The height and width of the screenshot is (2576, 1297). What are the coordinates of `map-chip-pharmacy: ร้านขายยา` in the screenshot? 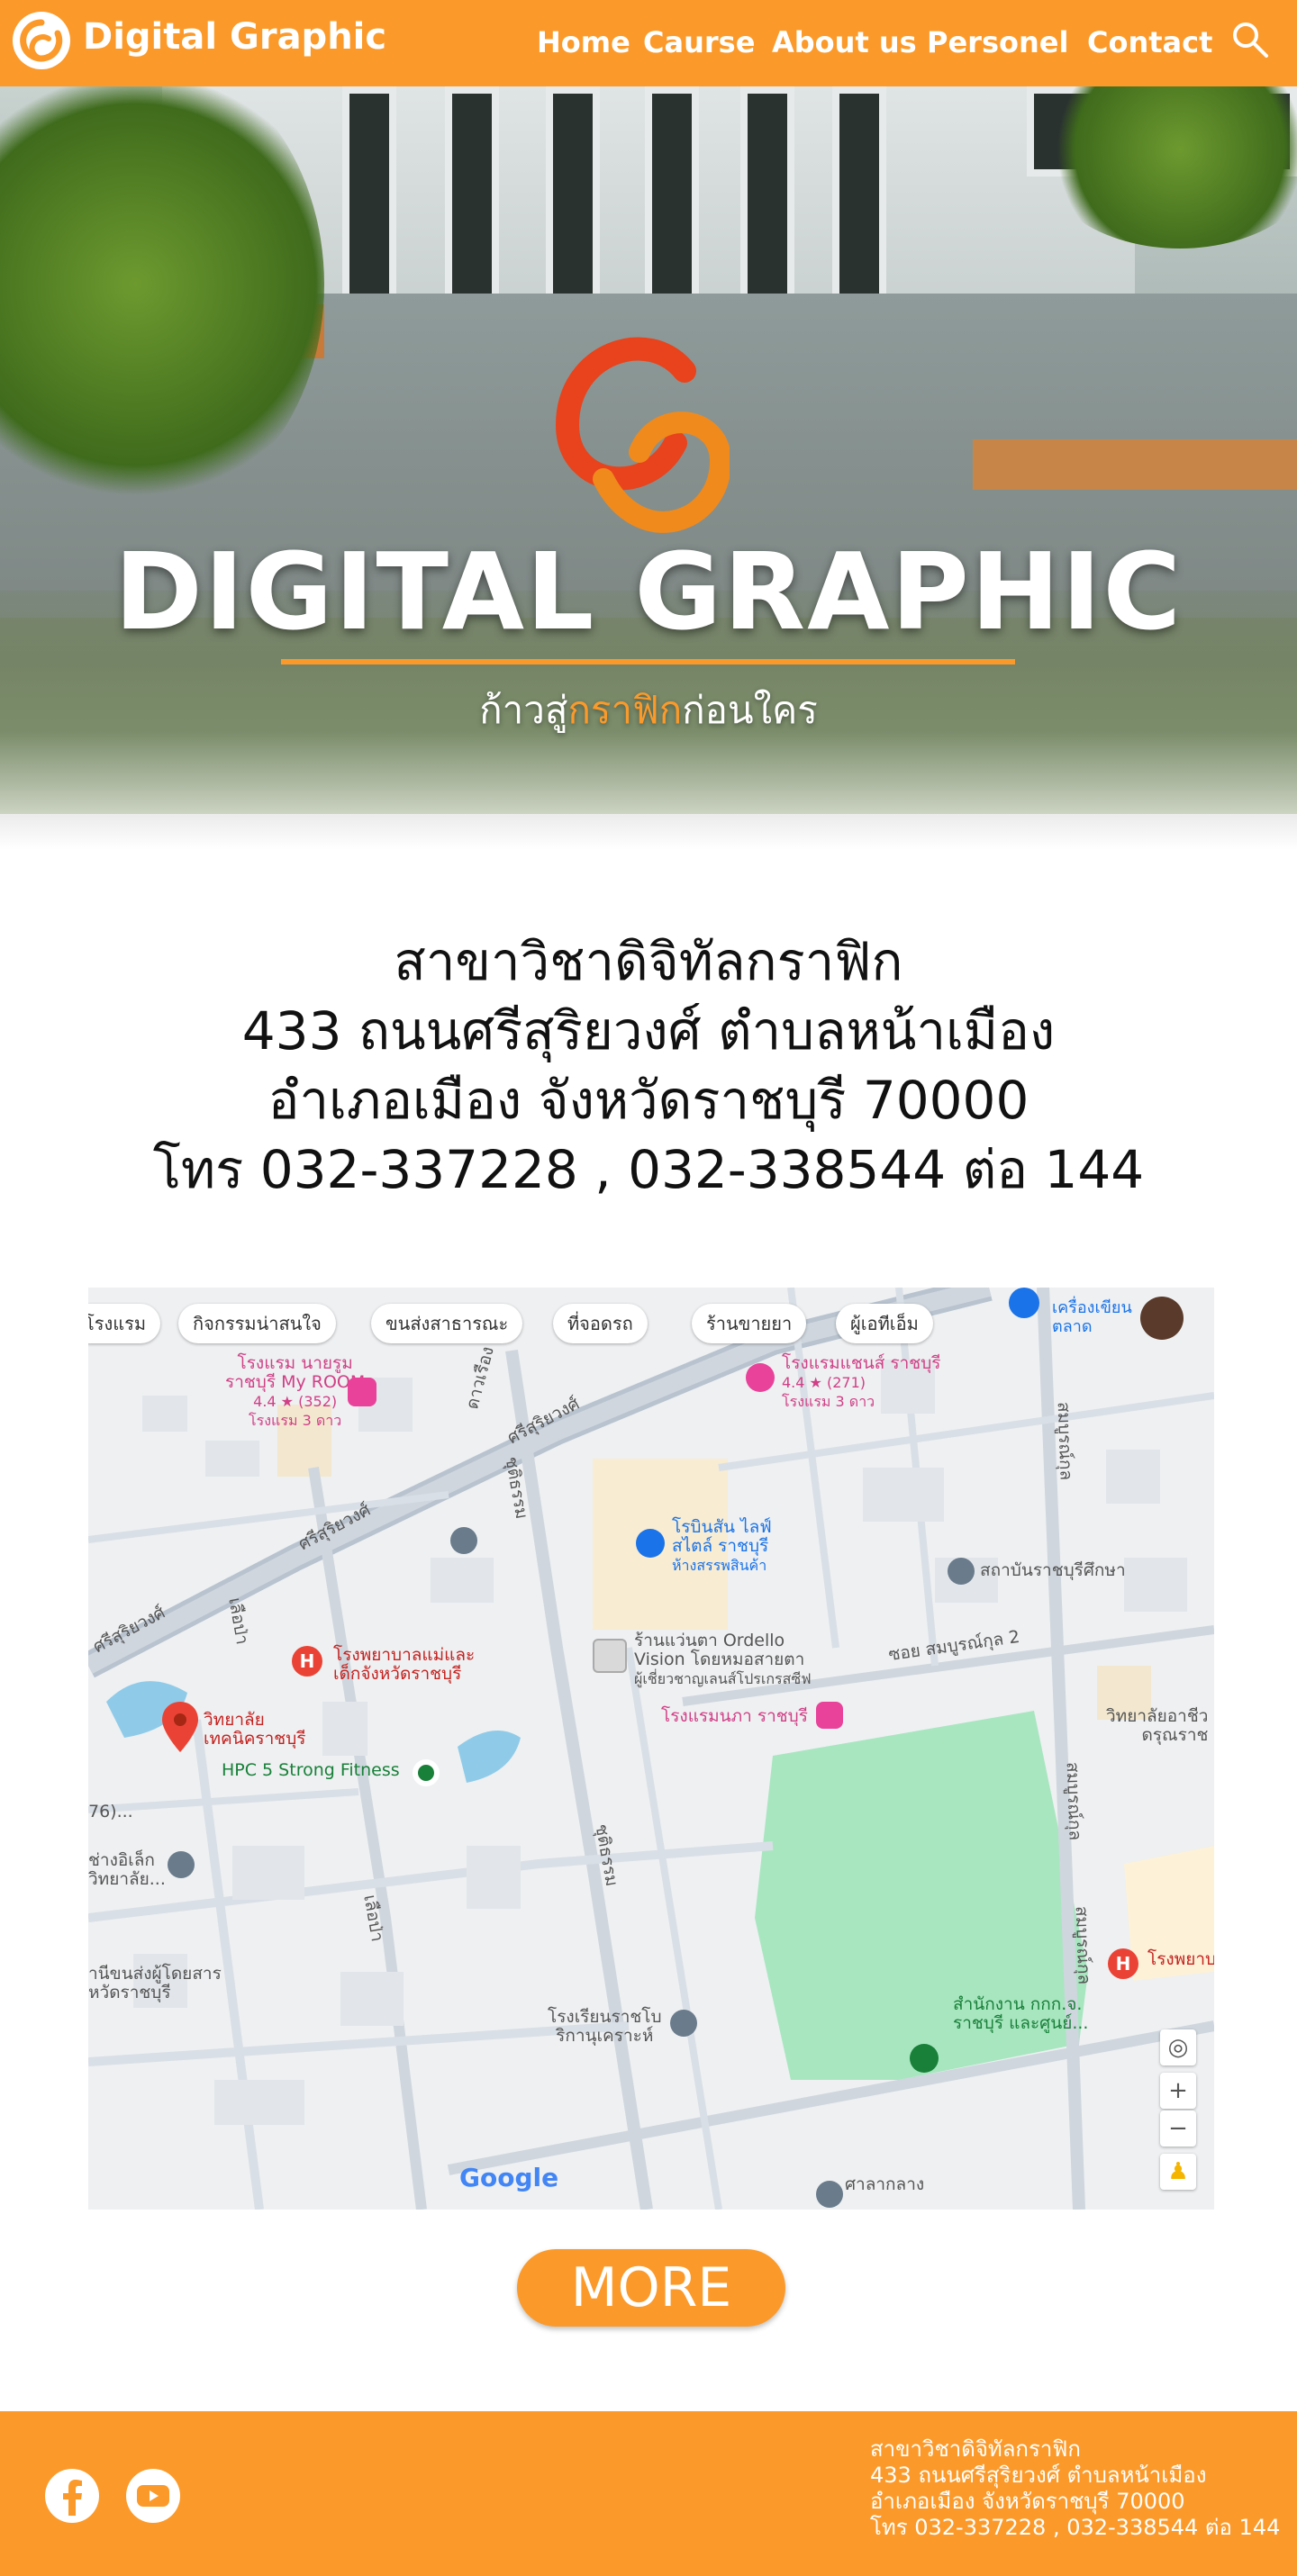 It's located at (749, 1323).